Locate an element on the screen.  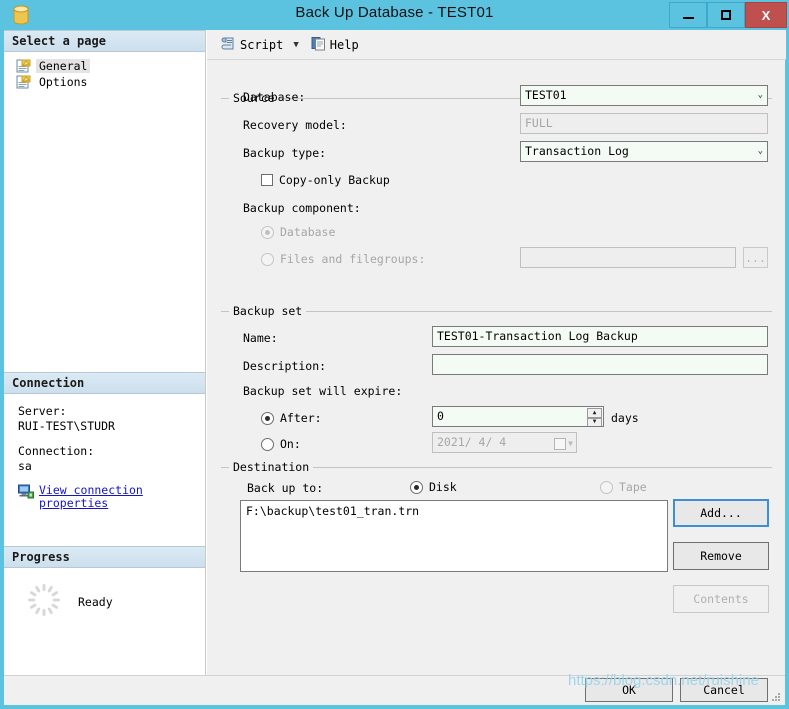
spinner-buttons: ▲ ▼ is located at coordinates (594, 417).